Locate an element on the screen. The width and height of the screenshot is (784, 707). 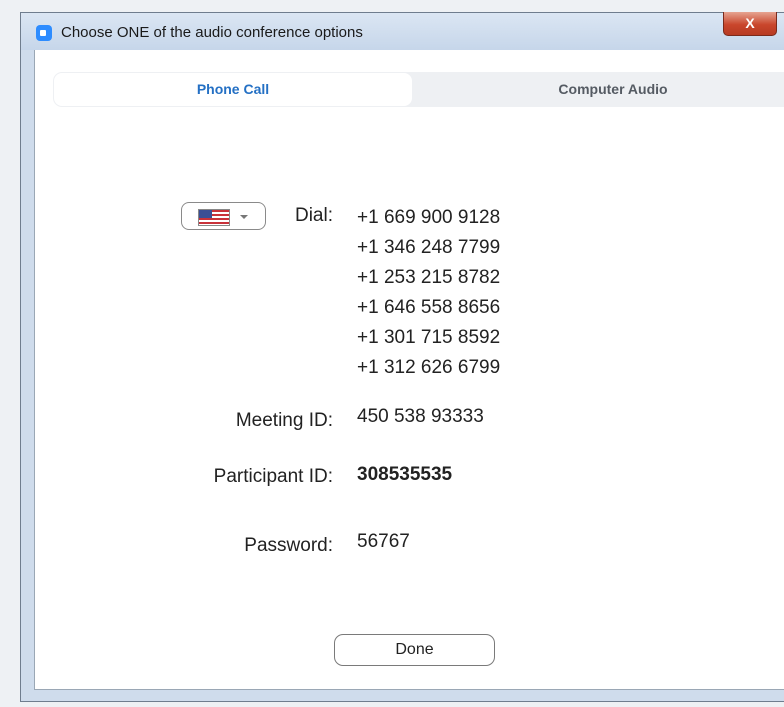
password-label: Password: is located at coordinates (288, 545).